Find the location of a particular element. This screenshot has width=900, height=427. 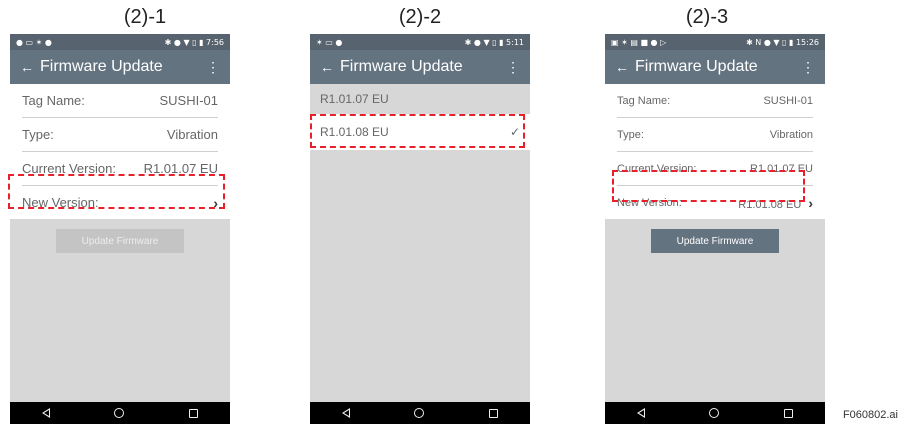

screen3-caption: (2)-3 is located at coordinates (707, 17).